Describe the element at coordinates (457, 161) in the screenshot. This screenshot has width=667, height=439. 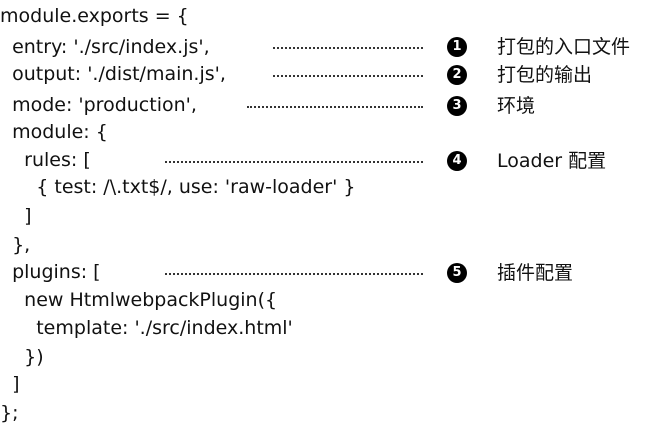
I see `number-badge: 4` at that location.